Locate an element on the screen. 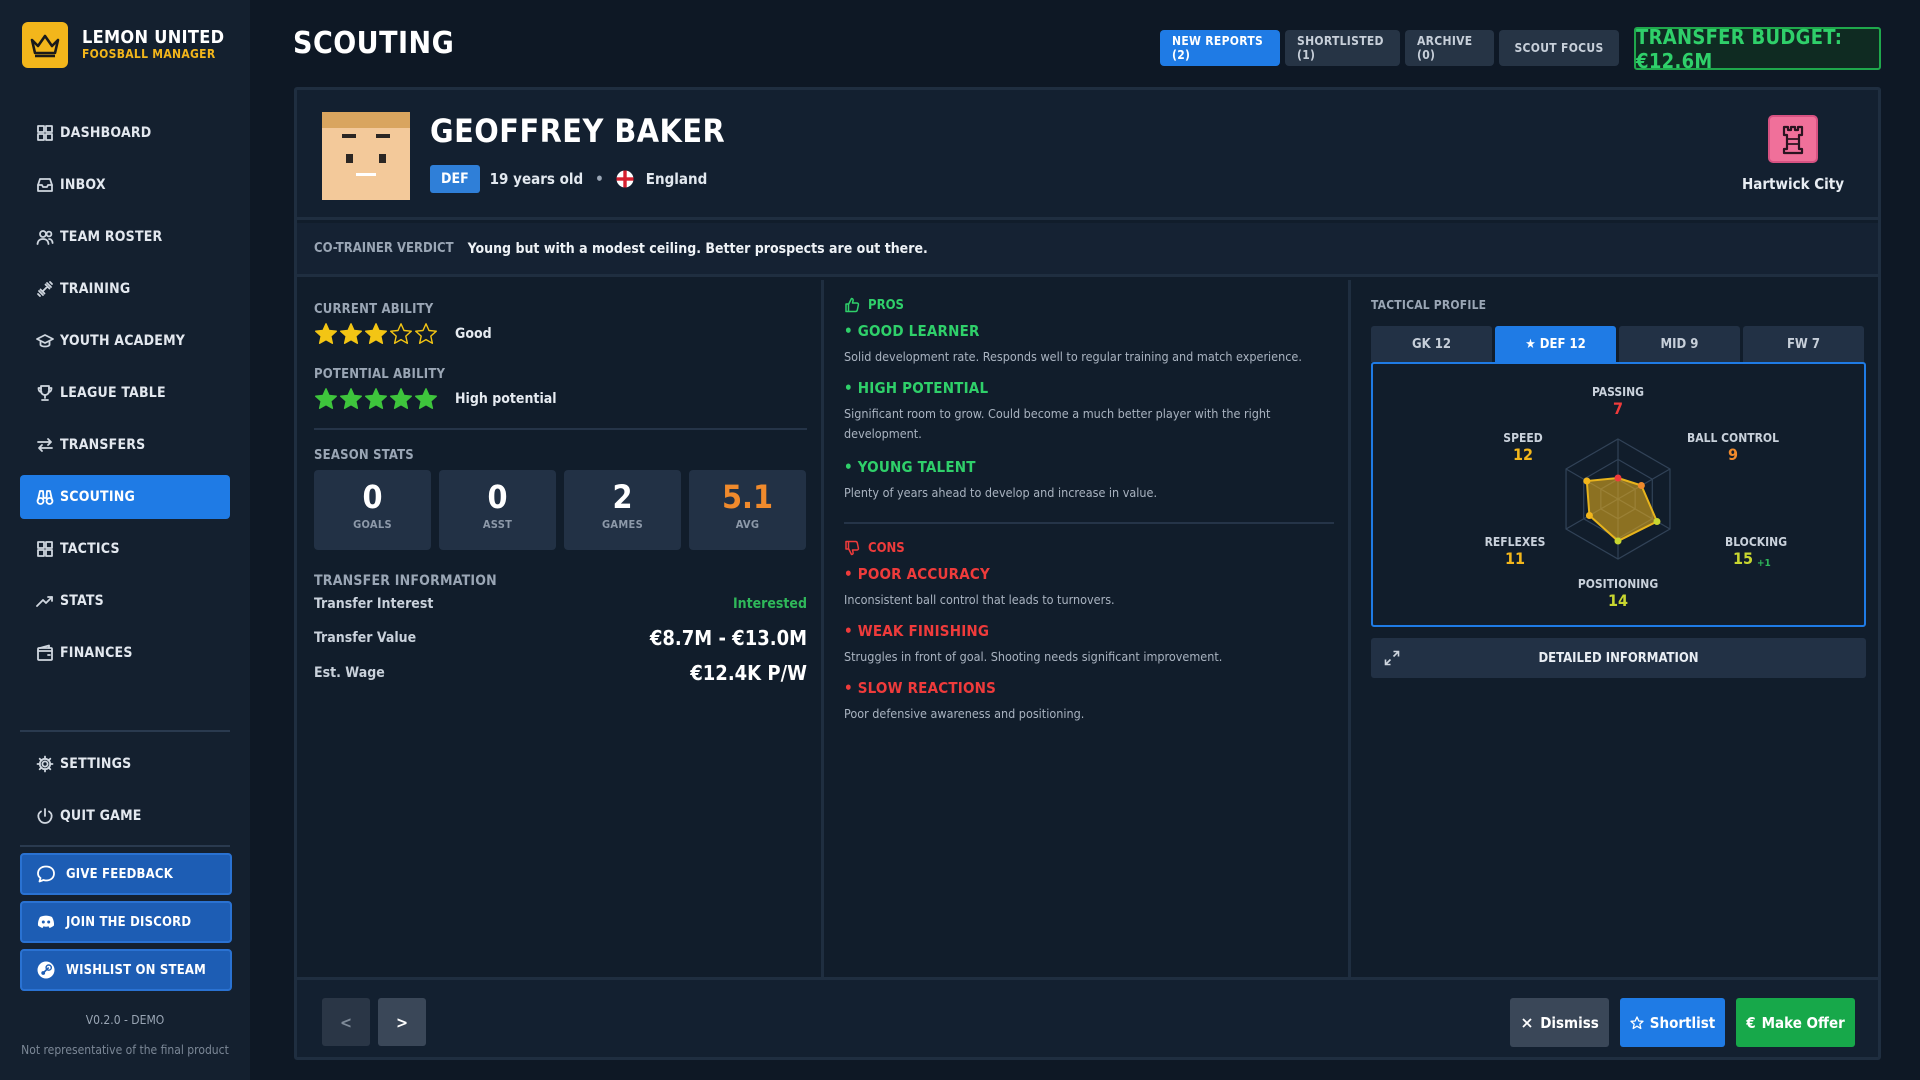 The width and height of the screenshot is (1920, 1080). stat-value: 0 is located at coordinates (497, 497).